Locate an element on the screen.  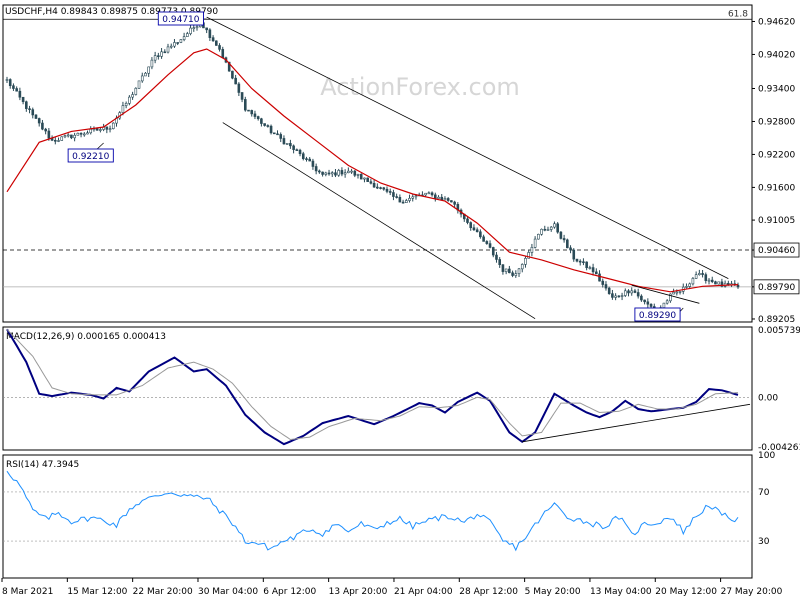
x-tick-label: 28 Apr 12:00 is located at coordinates (488, 592).